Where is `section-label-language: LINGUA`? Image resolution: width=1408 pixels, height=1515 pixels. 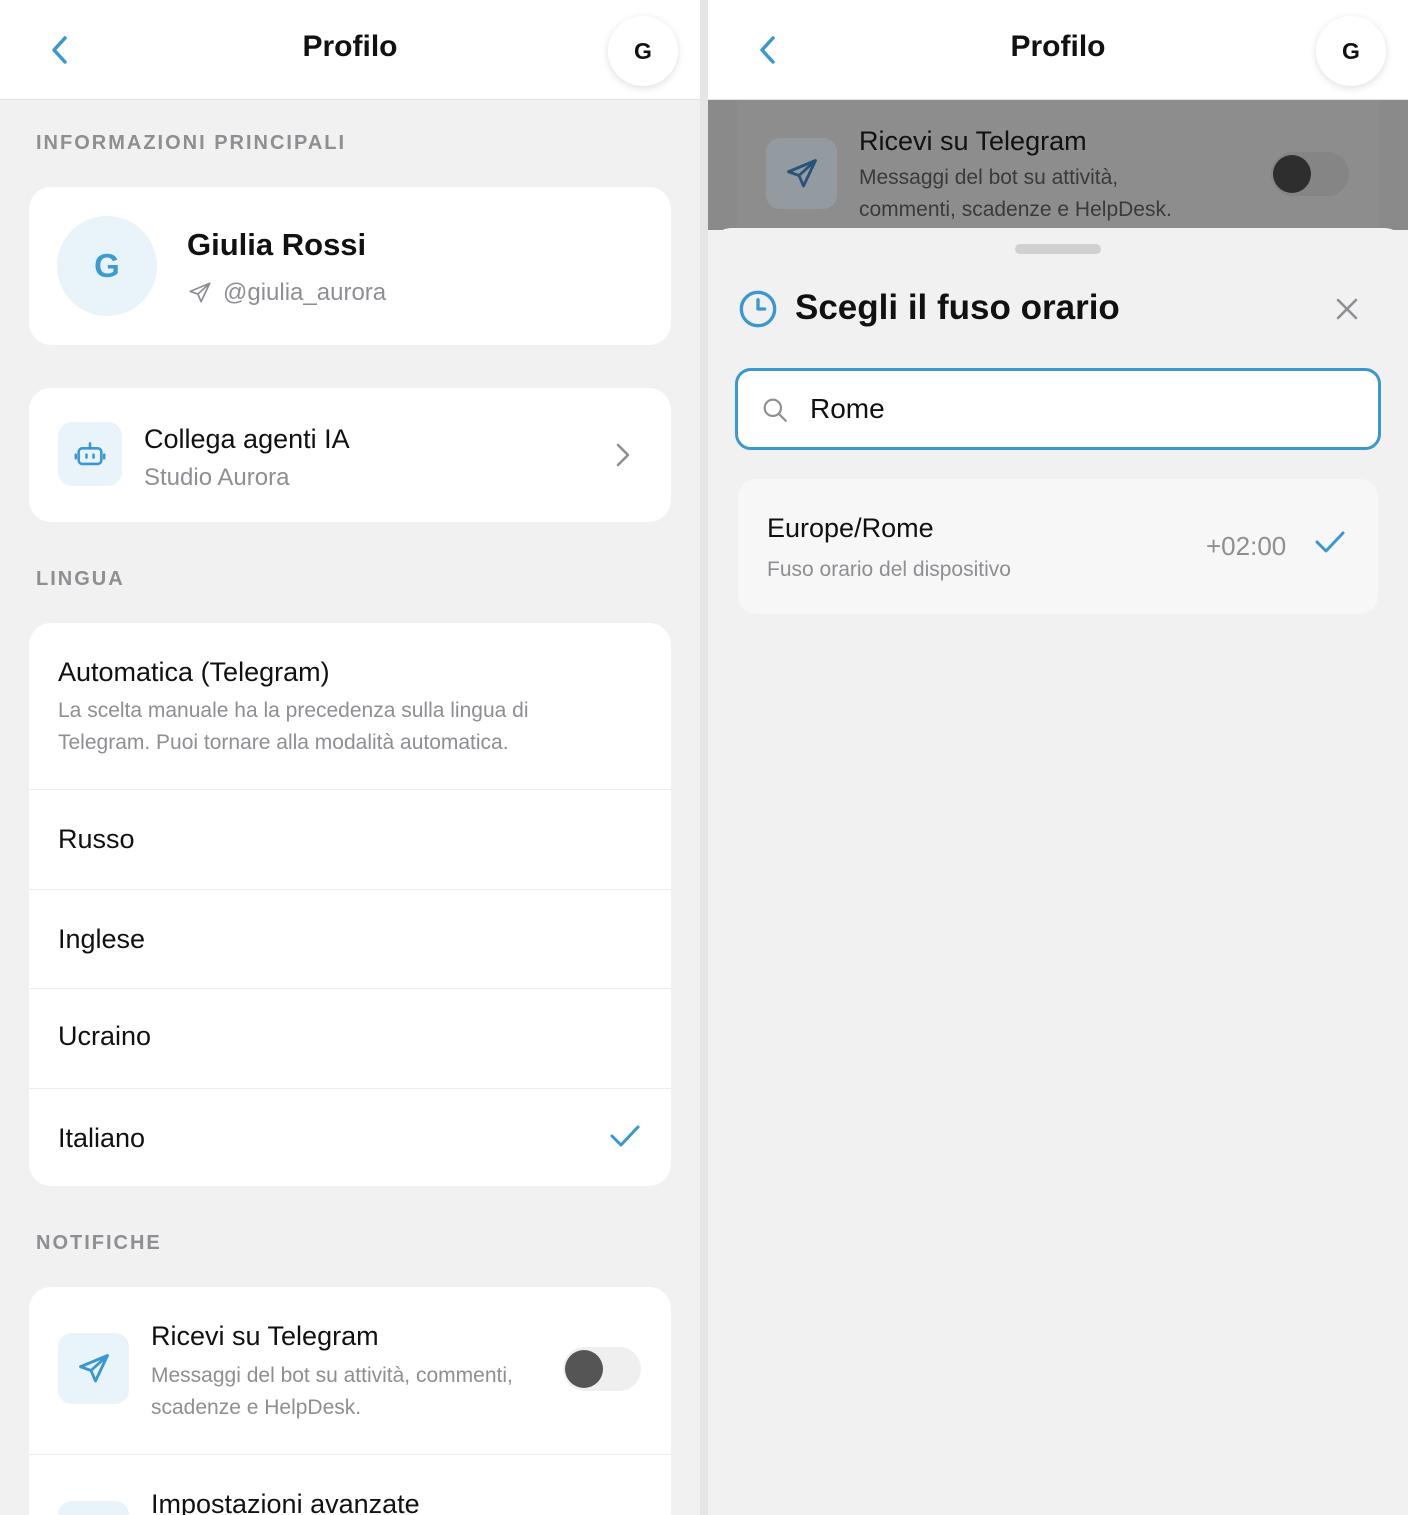 section-label-language: LINGUA is located at coordinates (80, 579).